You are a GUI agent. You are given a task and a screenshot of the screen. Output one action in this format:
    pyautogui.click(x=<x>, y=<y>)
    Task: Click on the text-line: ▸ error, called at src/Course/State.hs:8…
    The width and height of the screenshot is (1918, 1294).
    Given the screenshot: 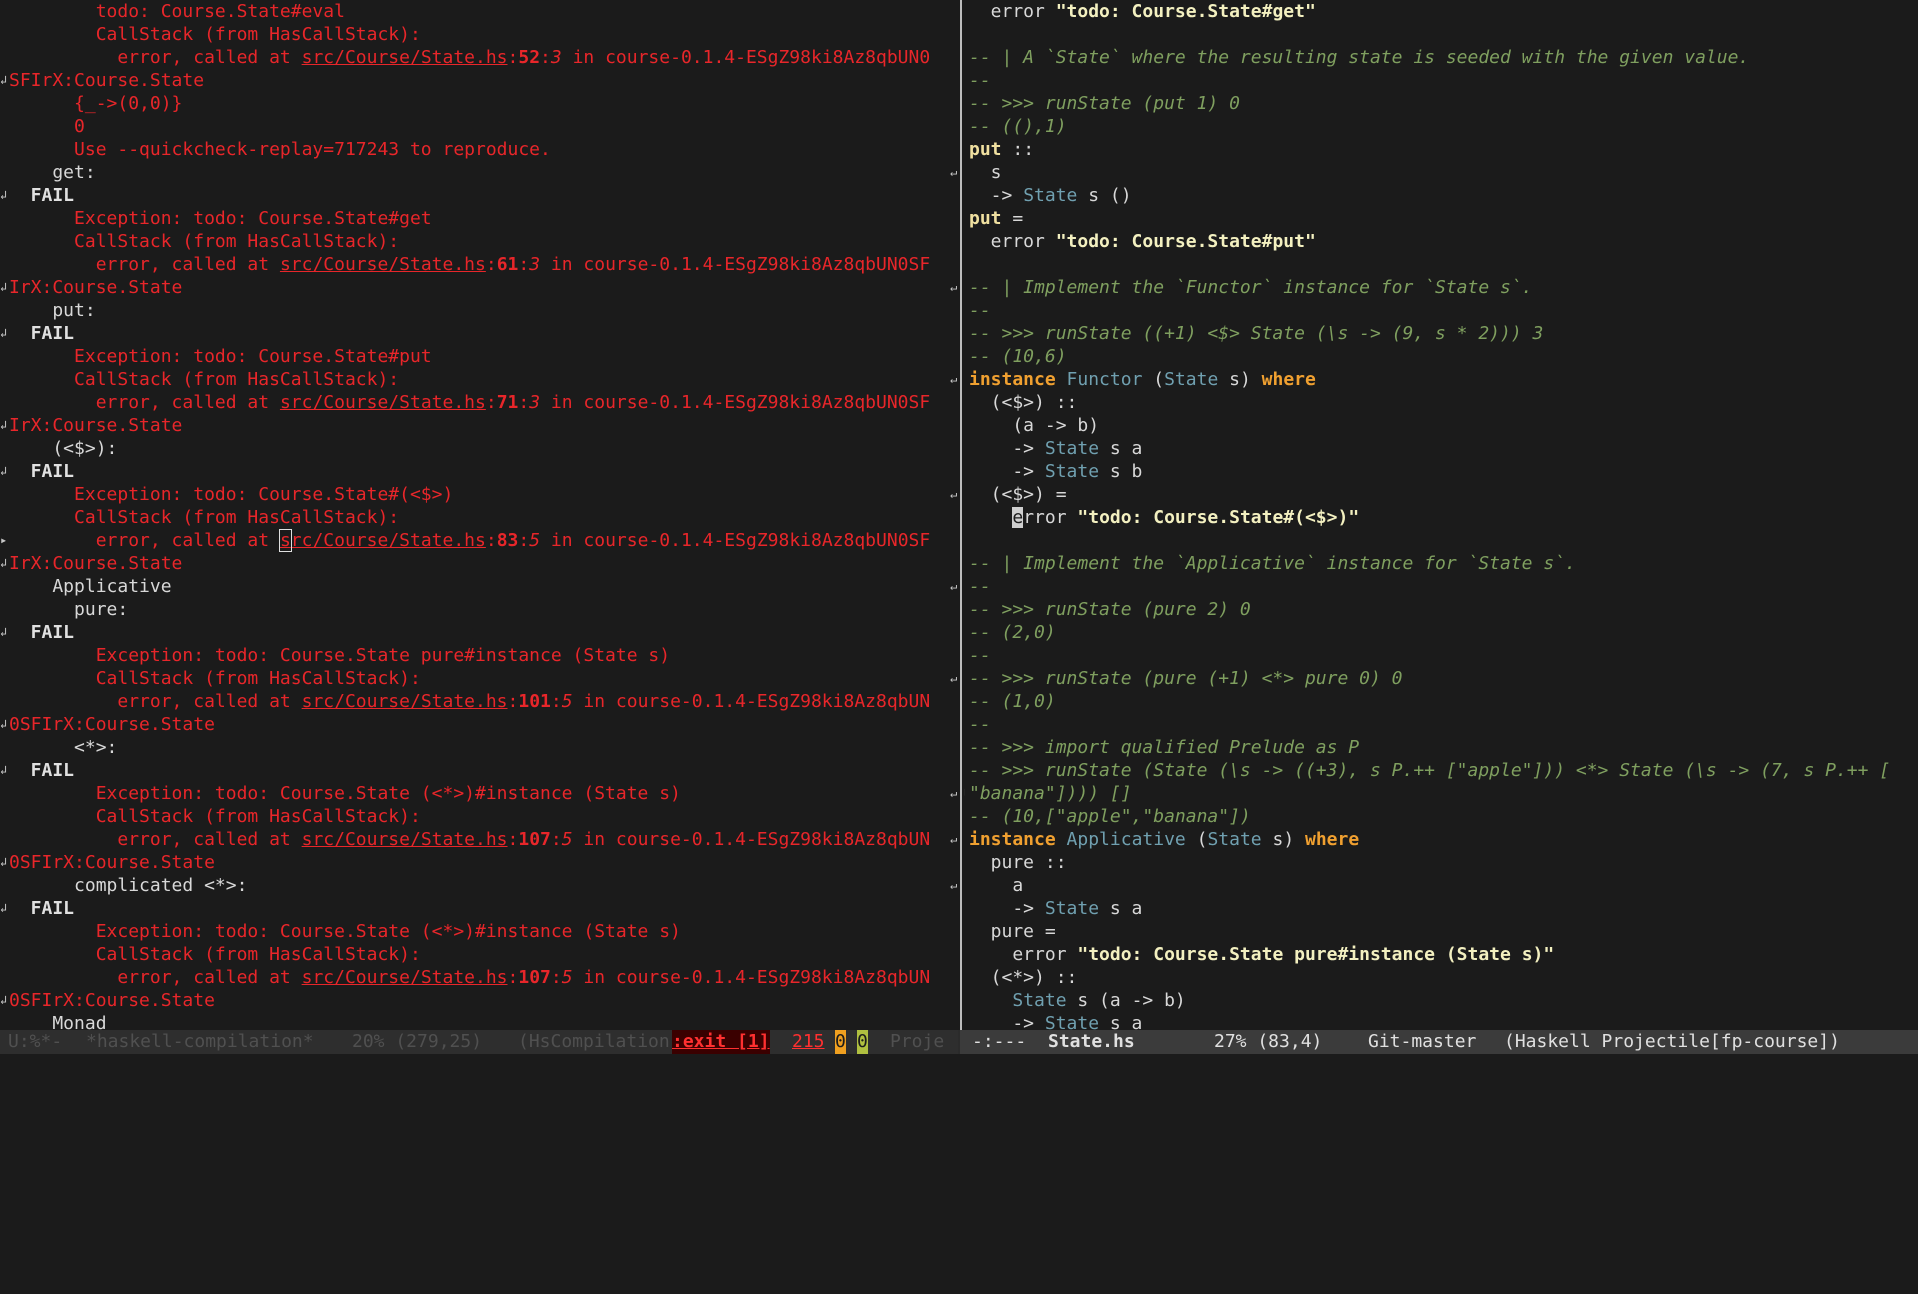 What is the action you would take?
    pyautogui.click(x=479, y=540)
    